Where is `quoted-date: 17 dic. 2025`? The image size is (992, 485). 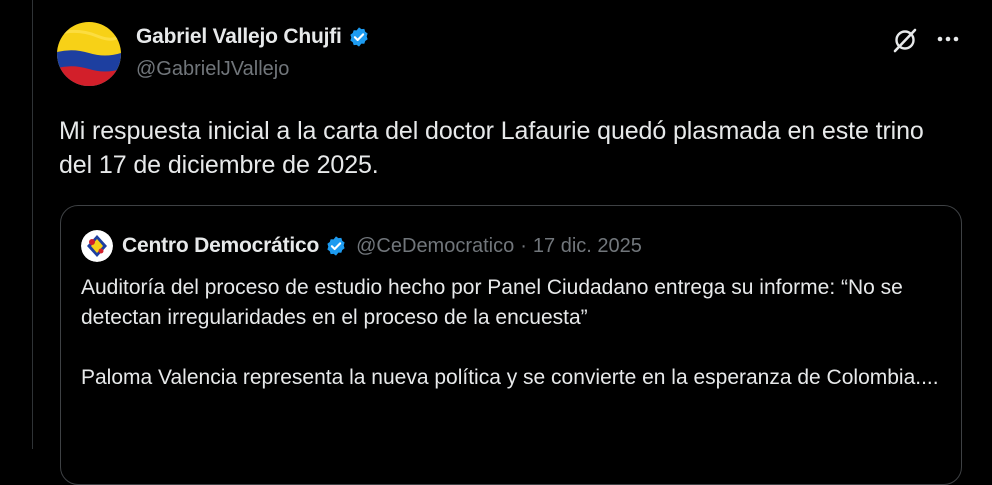 quoted-date: 17 dic. 2025 is located at coordinates (587, 245).